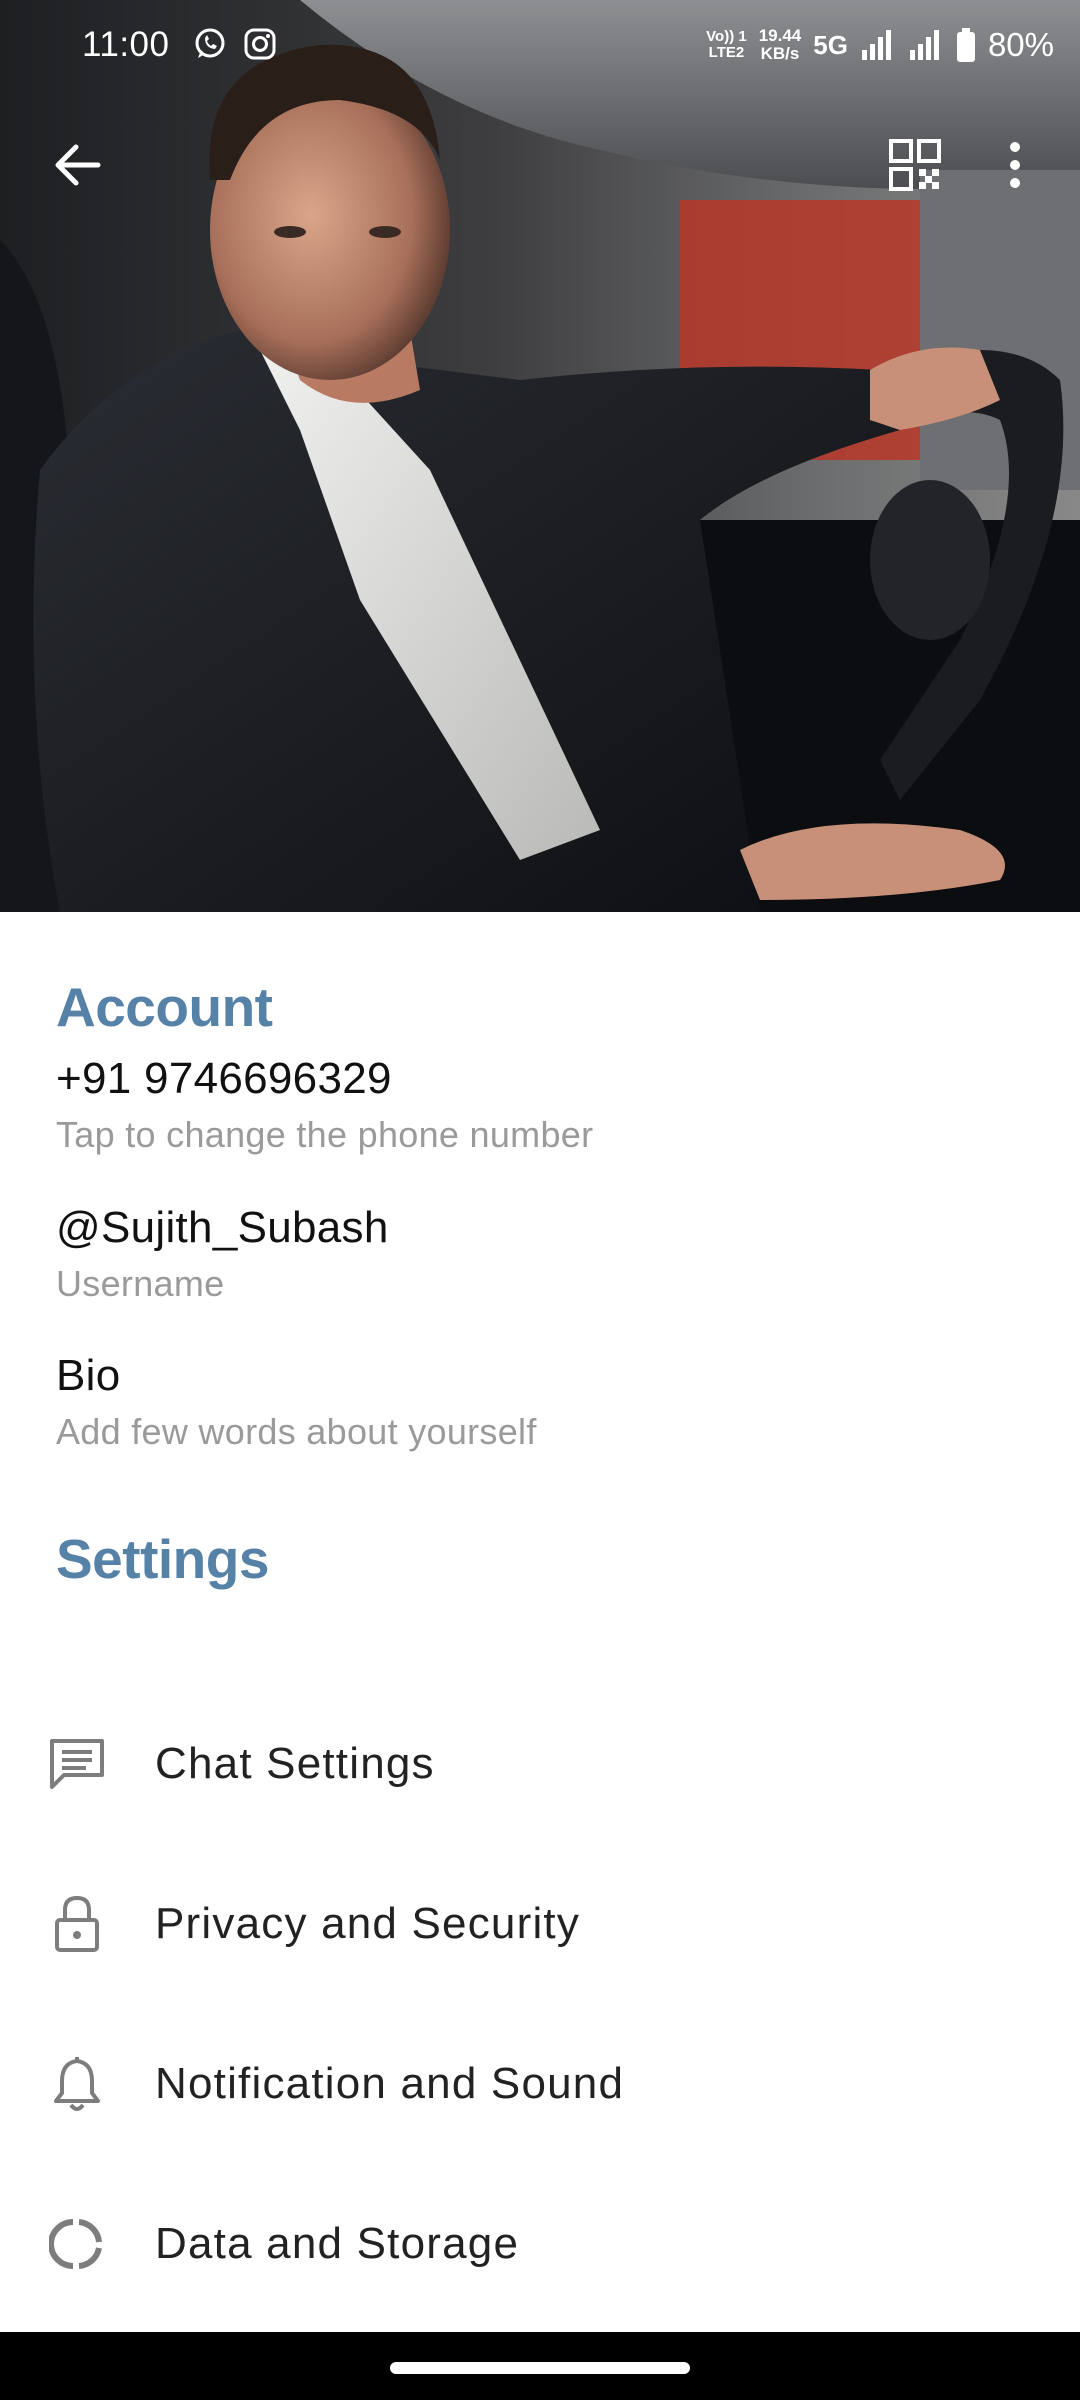 The width and height of the screenshot is (1080, 2400). What do you see at coordinates (77, 1764) in the screenshot?
I see `chat-icon` at bounding box center [77, 1764].